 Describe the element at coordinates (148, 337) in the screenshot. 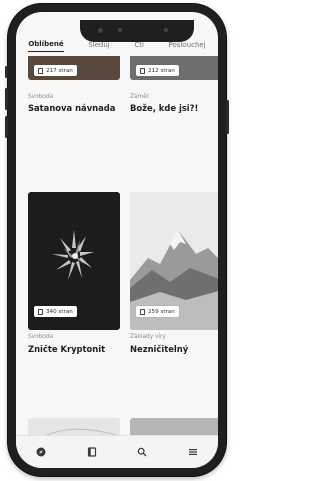

I see `book-genre: Základy víry` at that location.